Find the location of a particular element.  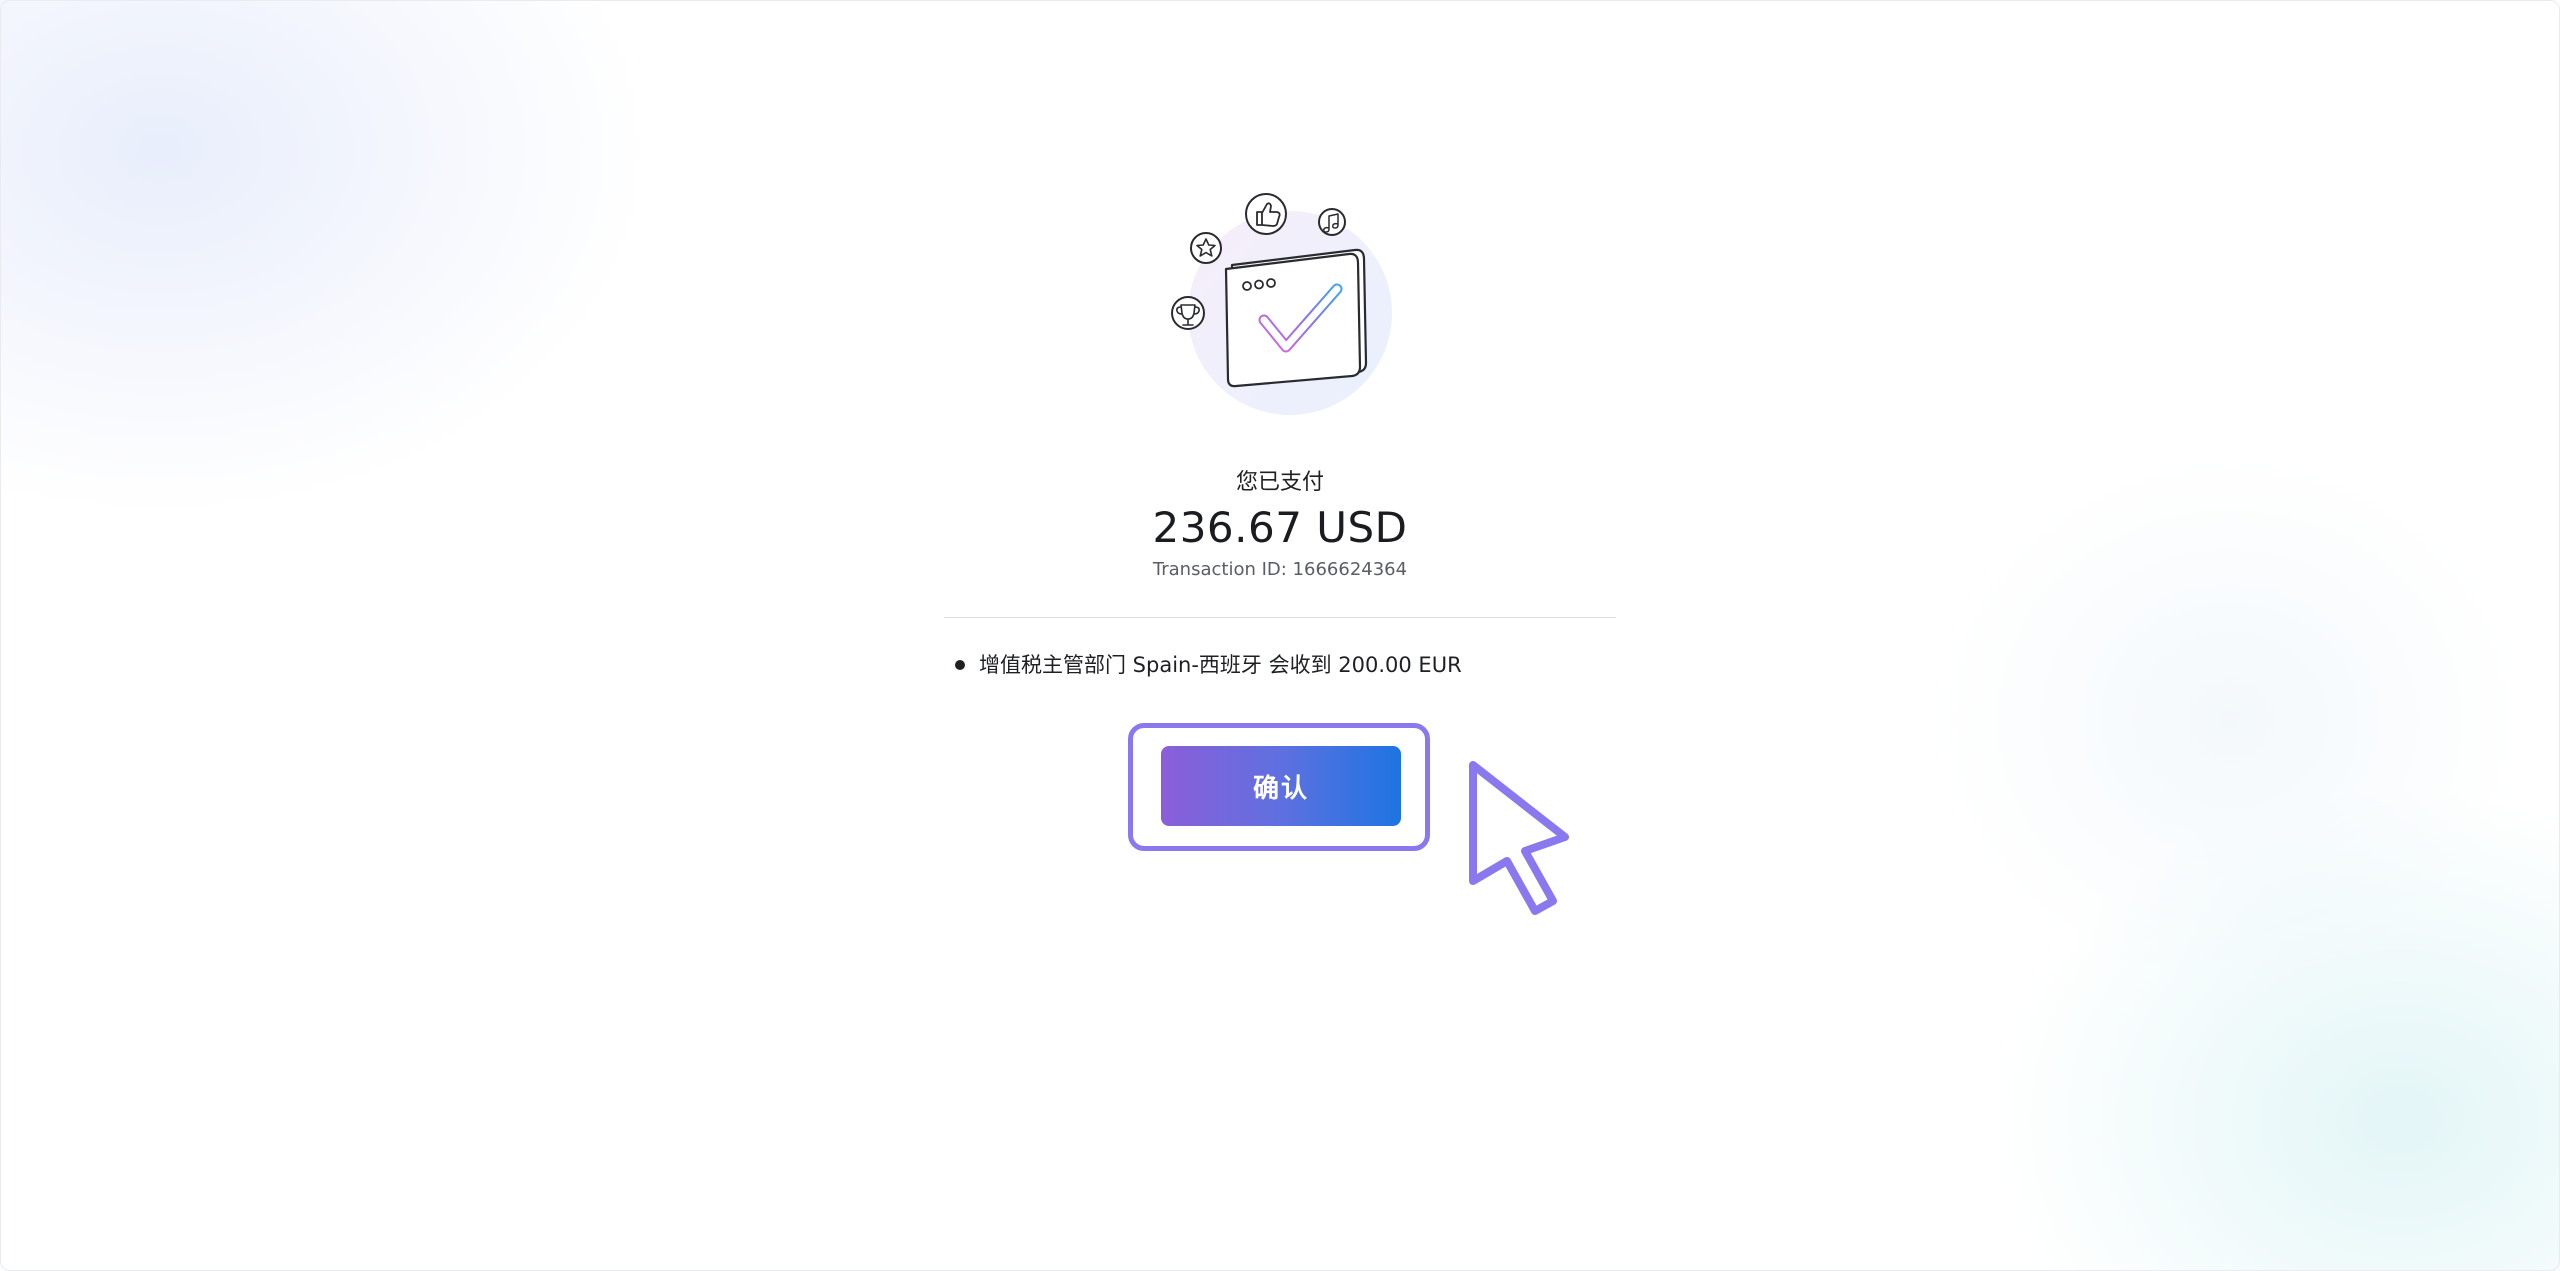

trophy-icon is located at coordinates (1188, 313).